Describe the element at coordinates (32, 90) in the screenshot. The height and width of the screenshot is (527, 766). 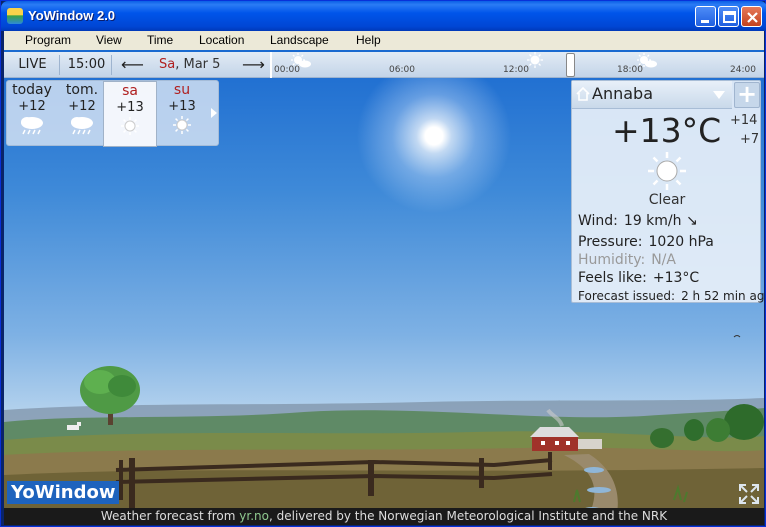
I see `forecast-day-name: today` at that location.